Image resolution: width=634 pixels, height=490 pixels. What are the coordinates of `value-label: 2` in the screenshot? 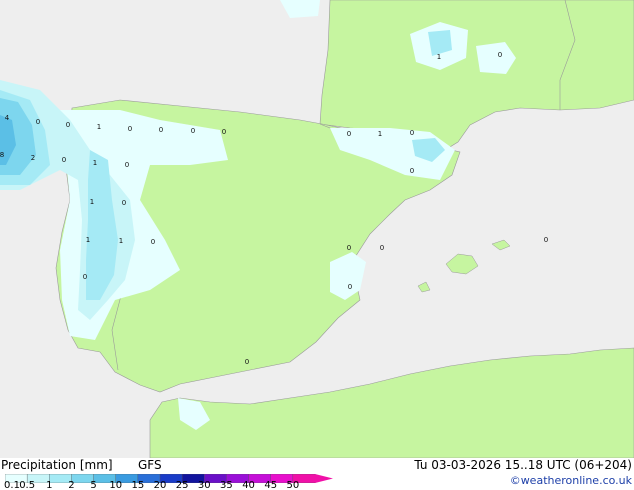 It's located at (33, 158).